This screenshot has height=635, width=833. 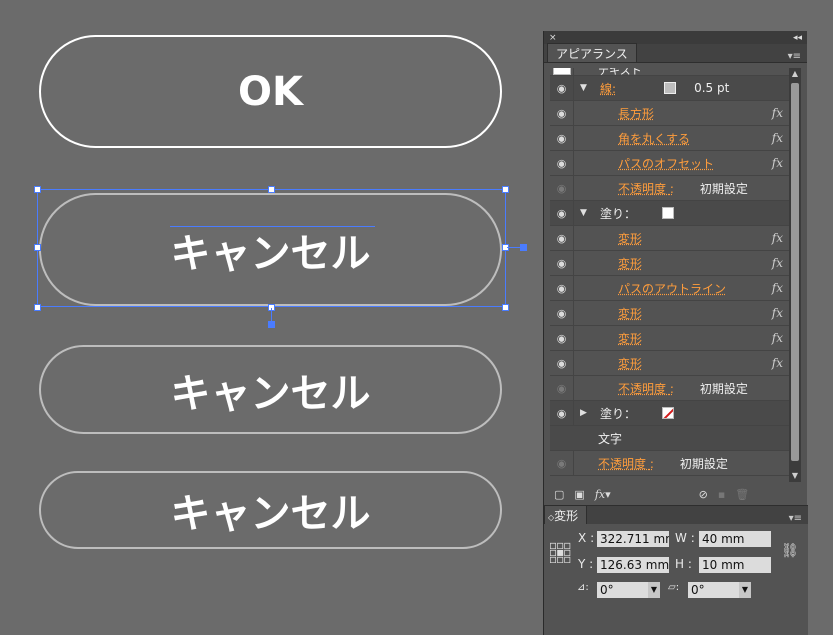 What do you see at coordinates (795, 74) in the screenshot?
I see `scroll-up-icon: ▲` at bounding box center [795, 74].